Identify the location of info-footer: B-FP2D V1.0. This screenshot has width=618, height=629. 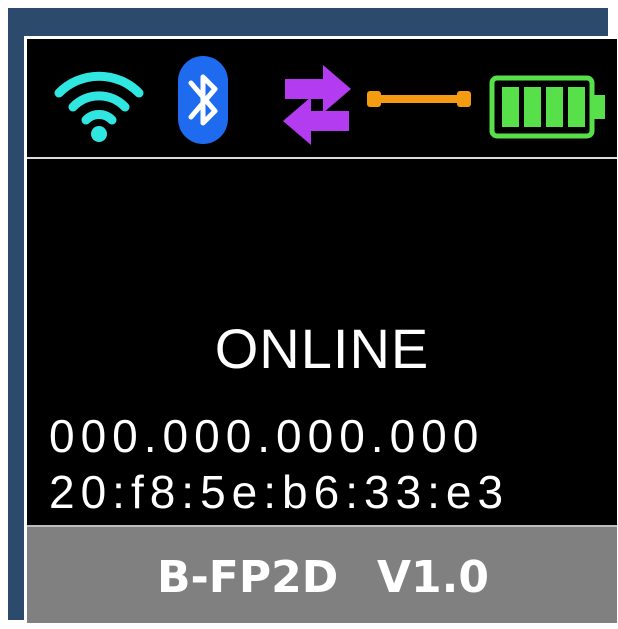
(322, 574).